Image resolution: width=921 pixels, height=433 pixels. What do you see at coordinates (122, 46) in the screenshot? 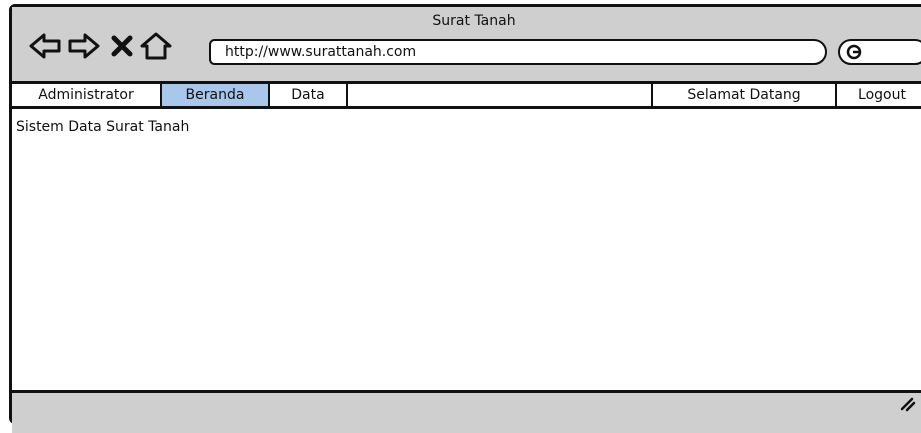
I see `close-icon` at bounding box center [122, 46].